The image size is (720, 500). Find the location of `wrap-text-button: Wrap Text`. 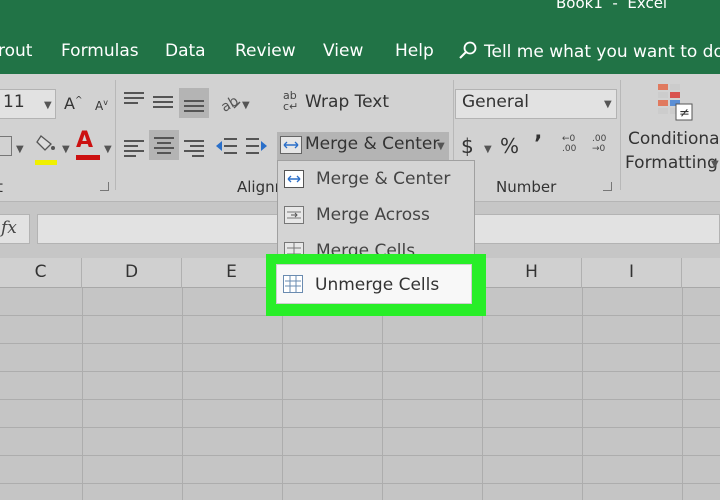

wrap-text-button: Wrap Text is located at coordinates (347, 102).